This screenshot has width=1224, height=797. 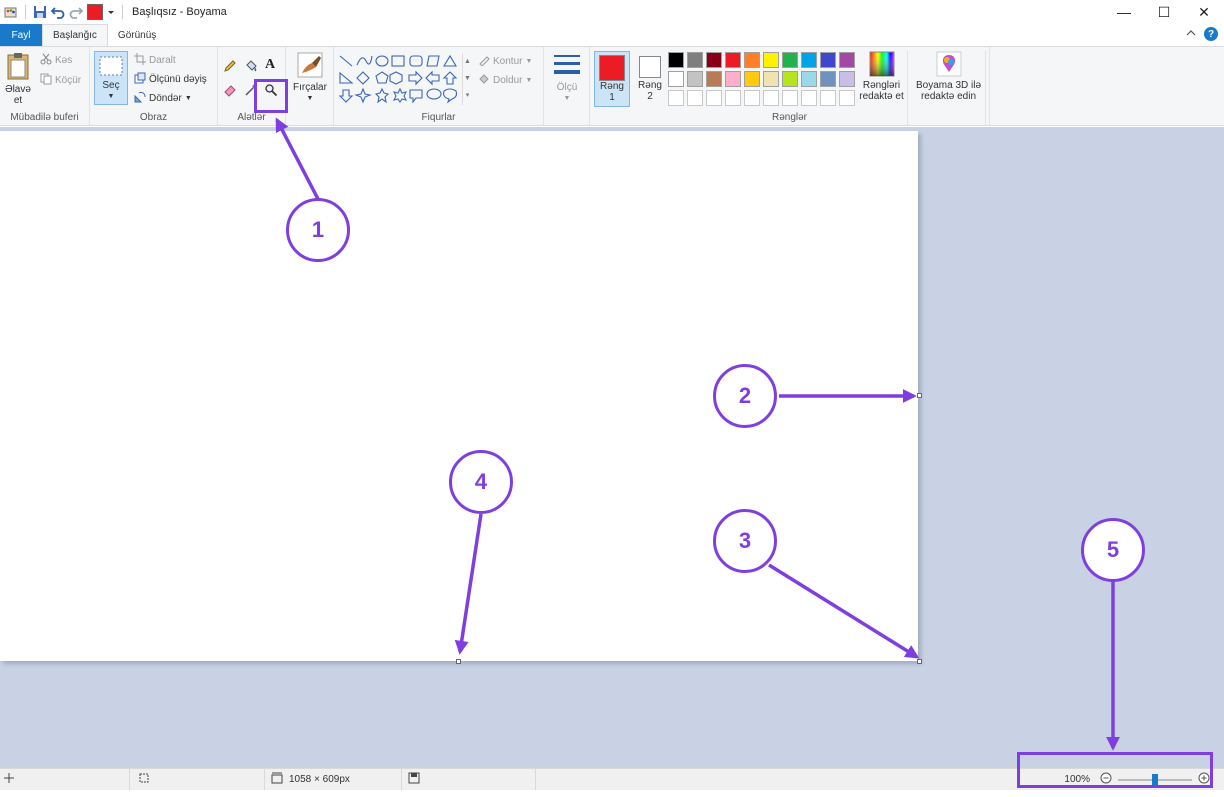 I want to click on resize-icon, so click(x=140, y=79).